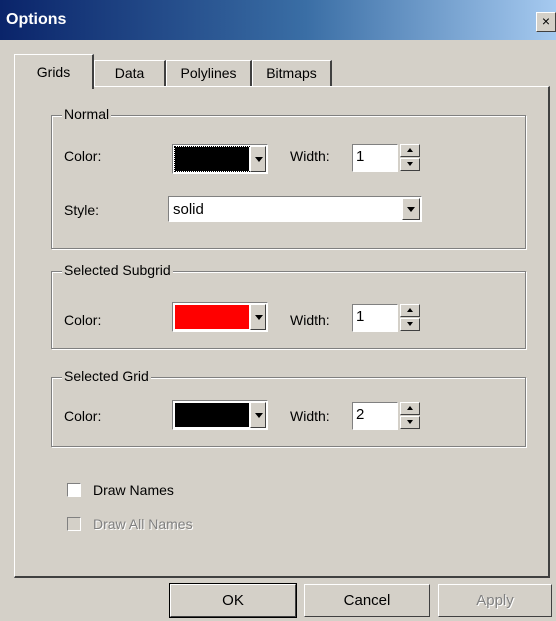 The width and height of the screenshot is (556, 621). Describe the element at coordinates (212, 415) in the screenshot. I see `grid-color-swatch` at that location.